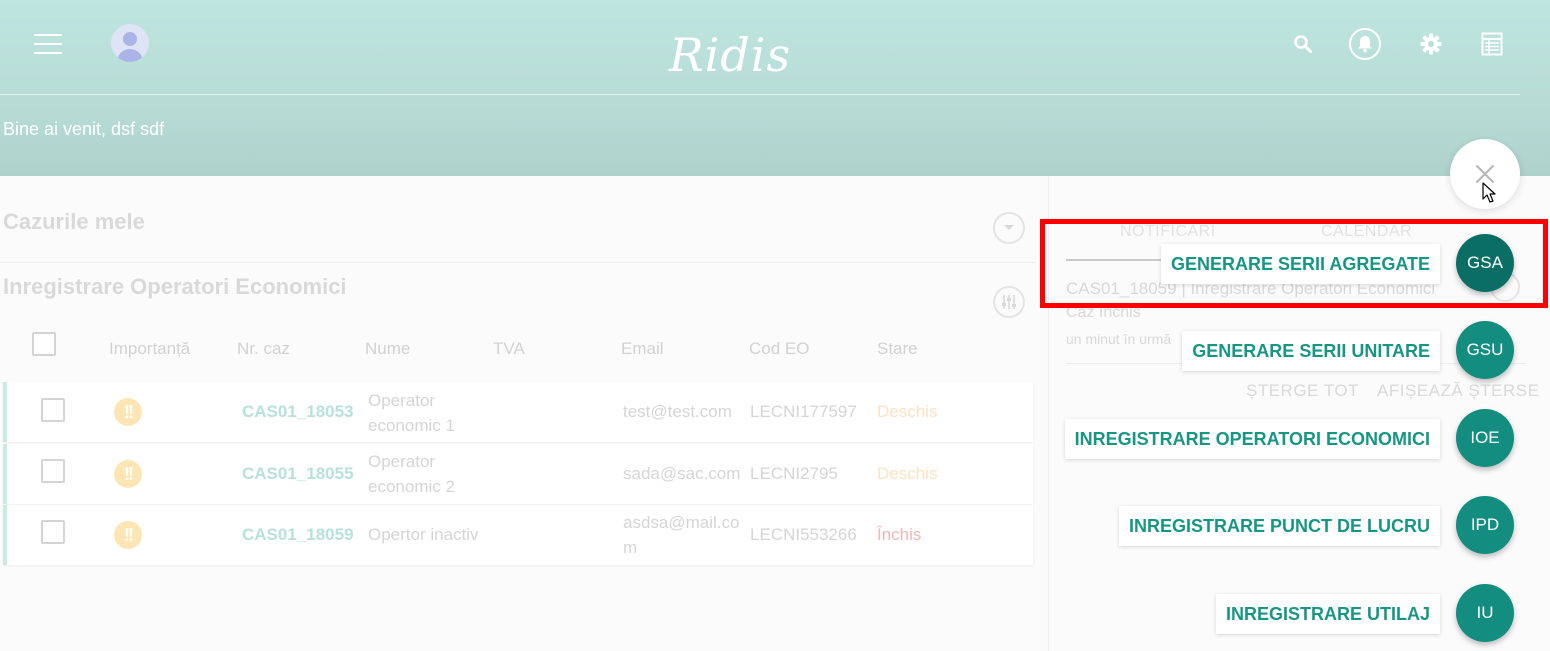 The image size is (1550, 651). I want to click on case-status: Închis, so click(899, 534).